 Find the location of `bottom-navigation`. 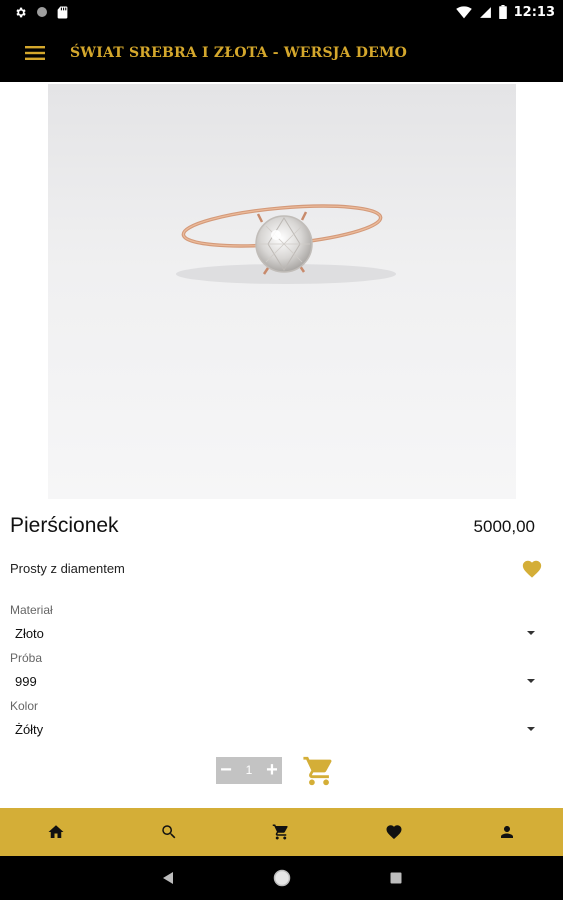

bottom-navigation is located at coordinates (281, 832).